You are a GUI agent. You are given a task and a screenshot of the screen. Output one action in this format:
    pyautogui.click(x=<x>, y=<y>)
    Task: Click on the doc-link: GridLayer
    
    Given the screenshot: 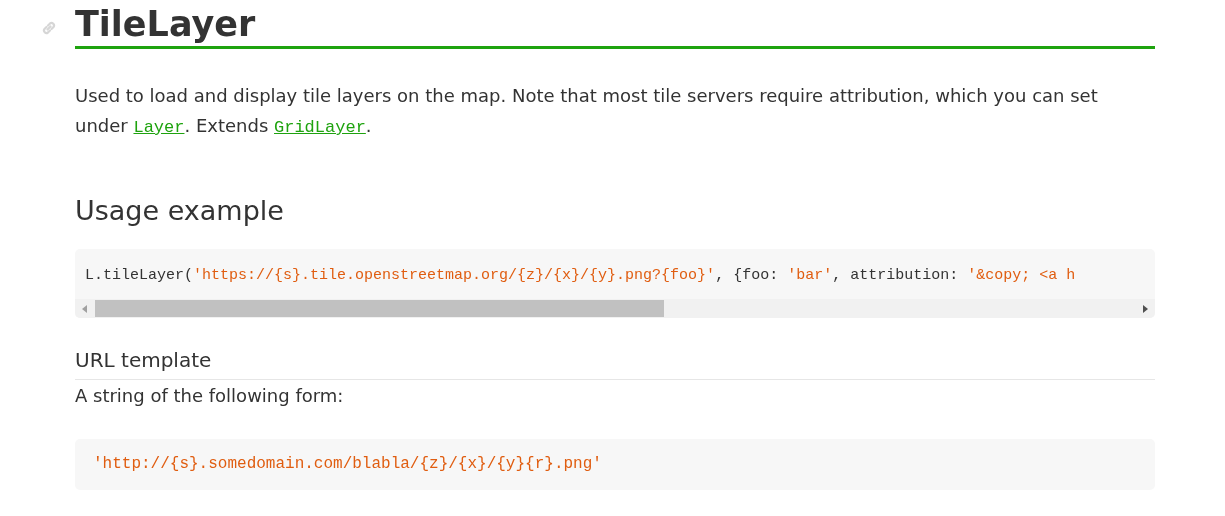 What is the action you would take?
    pyautogui.click(x=320, y=127)
    